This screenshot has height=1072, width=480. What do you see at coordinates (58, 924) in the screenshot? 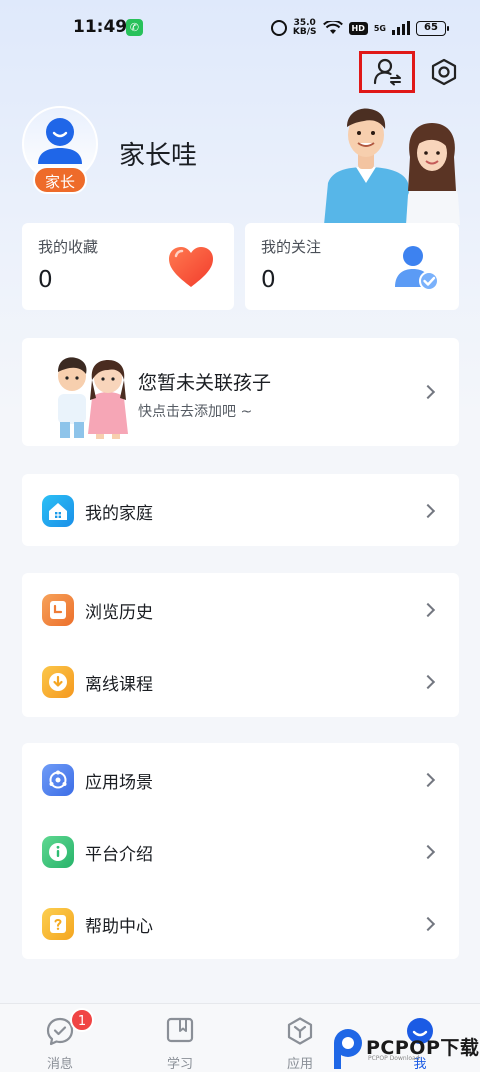
I see `help-icon` at bounding box center [58, 924].